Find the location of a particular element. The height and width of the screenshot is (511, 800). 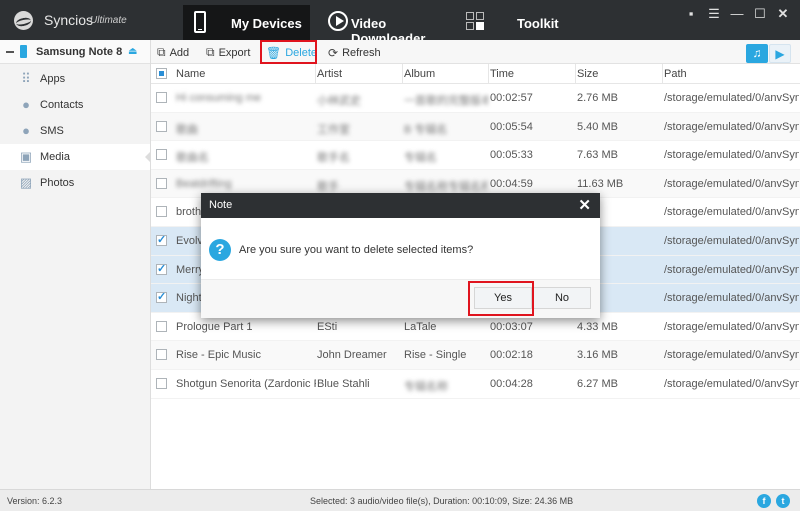

contact-icon: ● is located at coordinates (26, 104).